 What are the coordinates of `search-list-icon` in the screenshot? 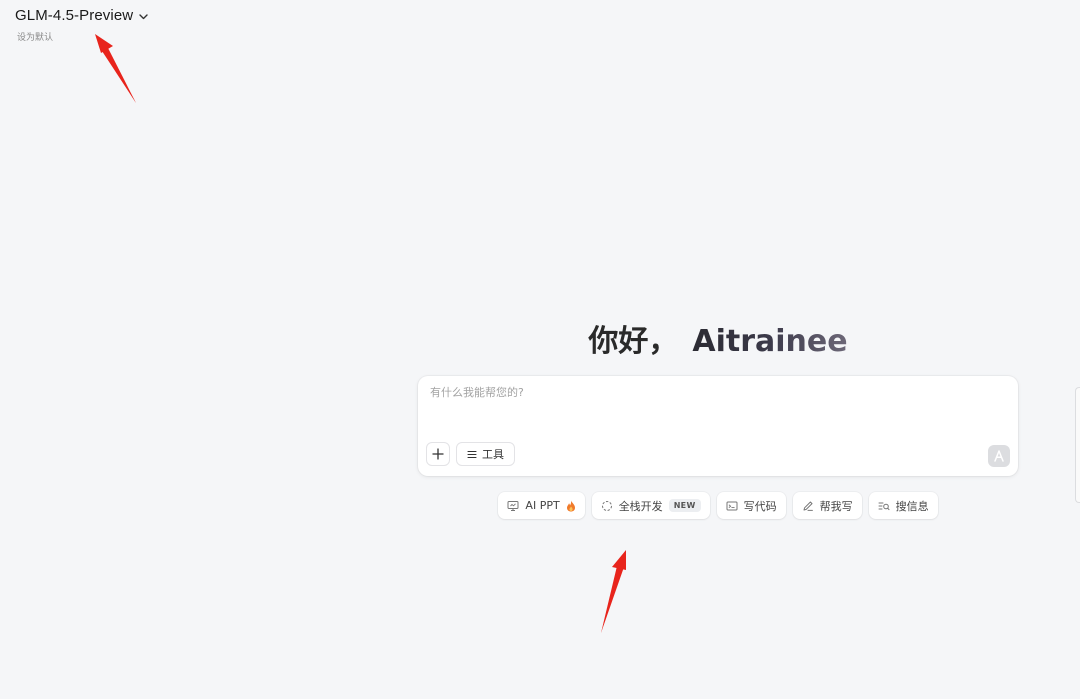 It's located at (884, 506).